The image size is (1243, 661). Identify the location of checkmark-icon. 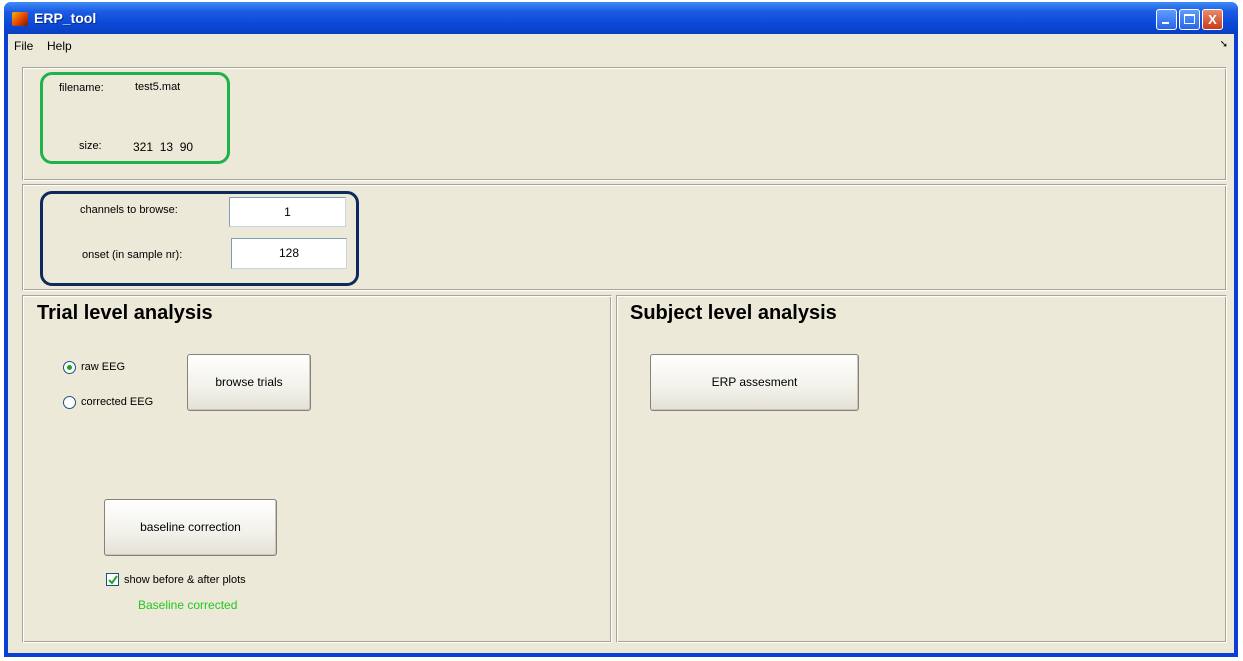
(113, 580).